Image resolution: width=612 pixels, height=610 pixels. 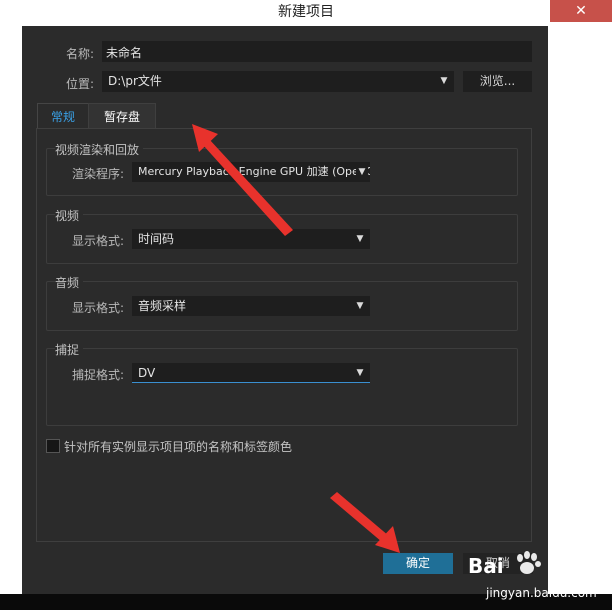 I want to click on watermark-brand: Bai, so click(x=486, y=566).